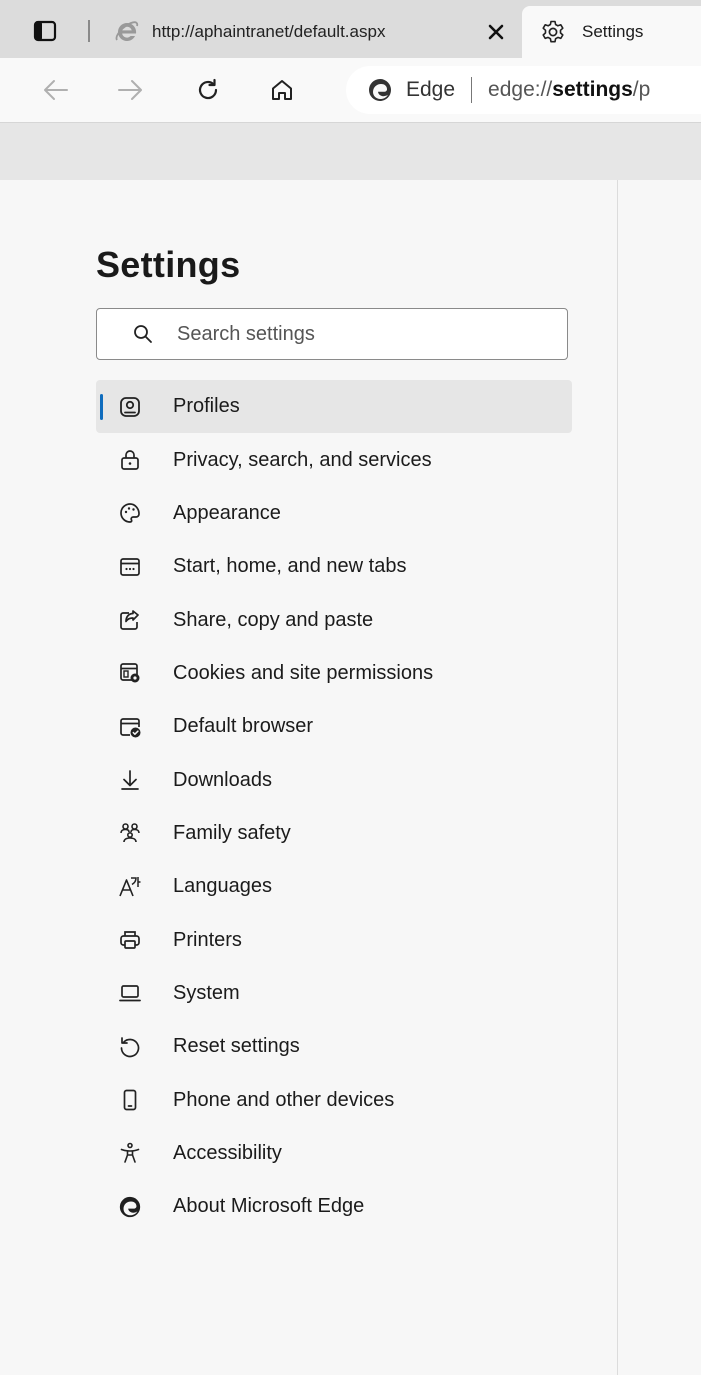  What do you see at coordinates (269, 1206) in the screenshot?
I see `sidebar-item-label: About Microsoft Edge` at bounding box center [269, 1206].